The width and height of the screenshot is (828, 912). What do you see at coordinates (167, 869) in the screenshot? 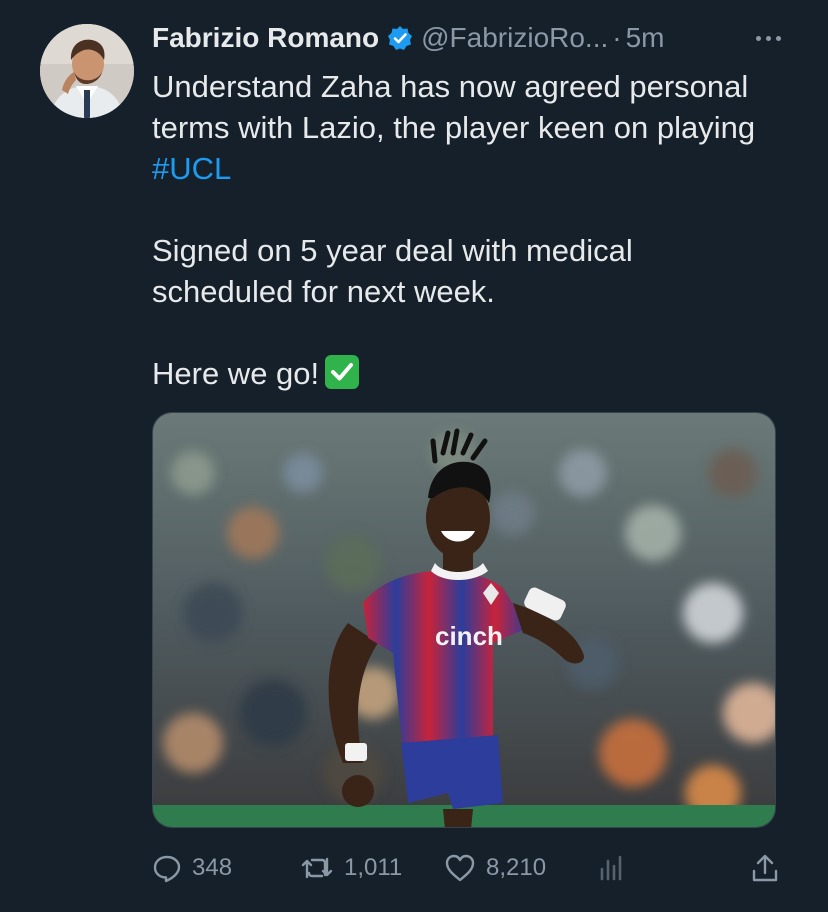
I see `reply-icon` at bounding box center [167, 869].